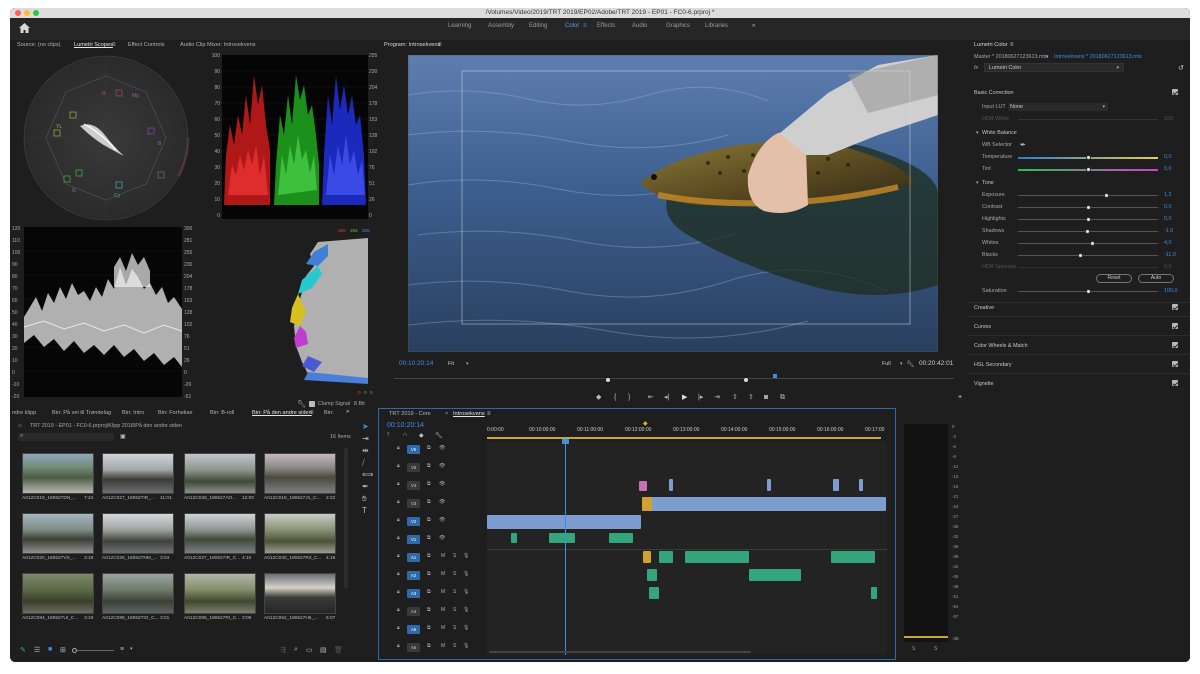  I want to click on timeline-timecode: 00:10:20:14, so click(405, 425).